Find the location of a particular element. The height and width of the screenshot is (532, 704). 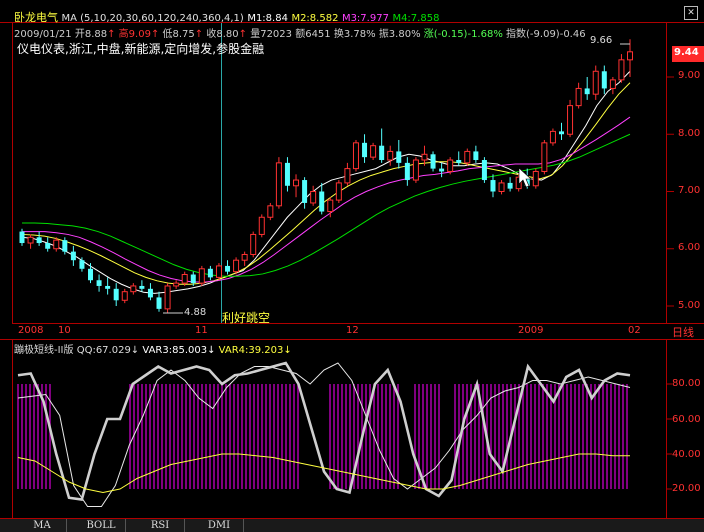

low-label: 4.88 is located at coordinates (195, 312).